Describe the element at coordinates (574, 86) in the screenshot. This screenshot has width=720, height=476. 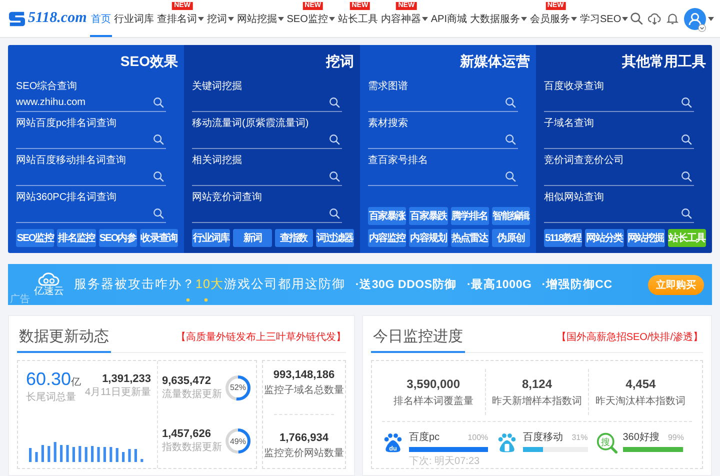
I see `field-label: 百度收录查询` at that location.